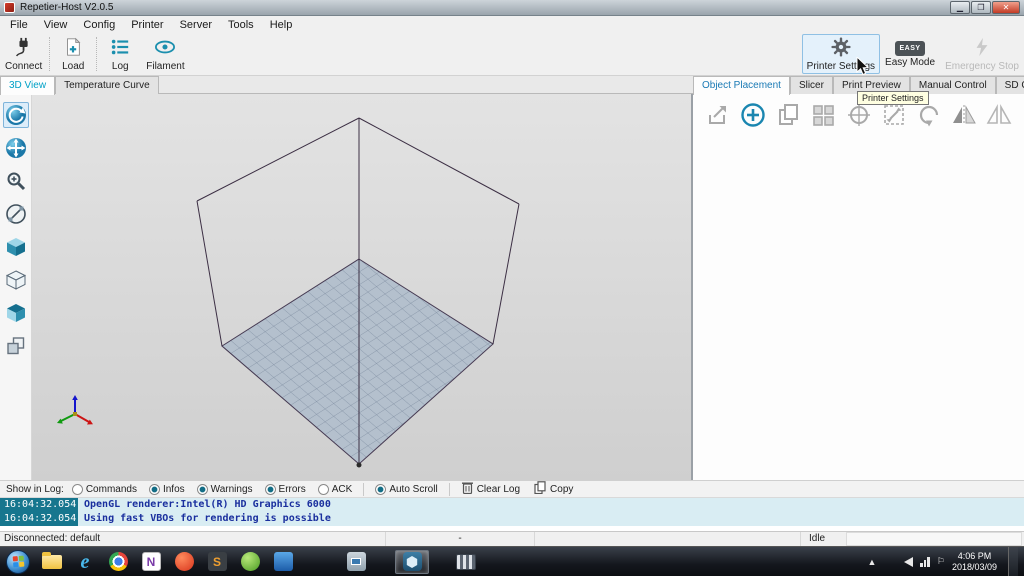 This screenshot has height=576, width=1024. Describe the element at coordinates (460, 539) in the screenshot. I see `status-middle: -` at that location.